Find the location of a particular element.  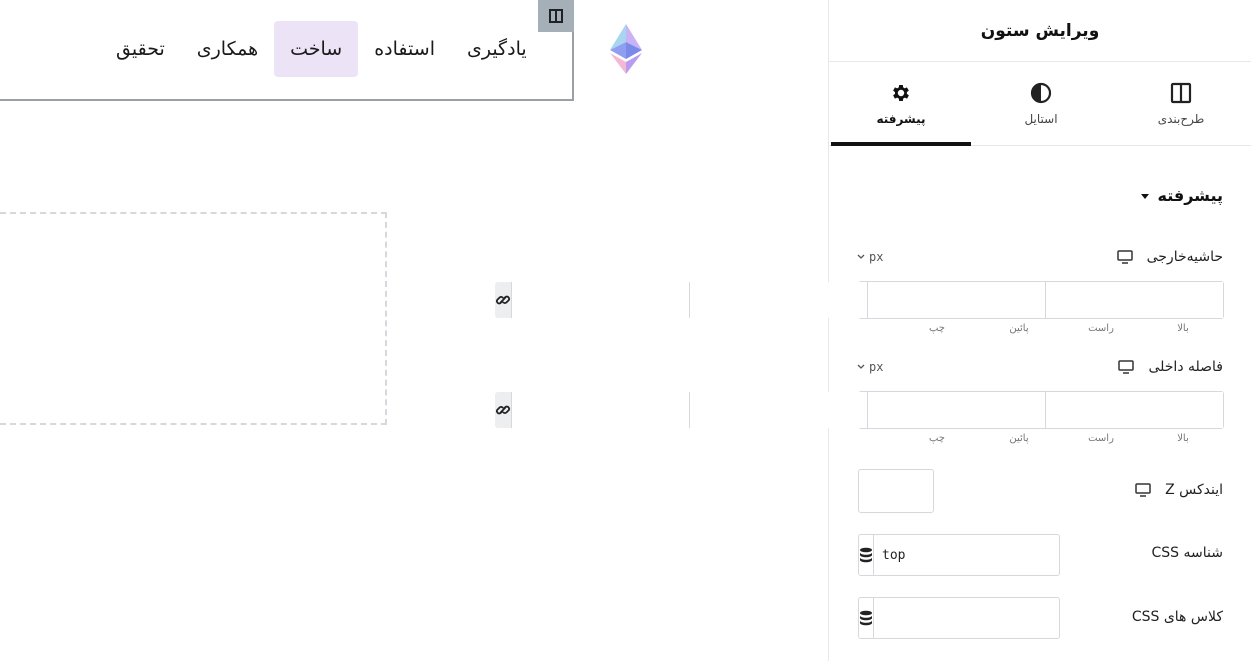

margin-unit-value: px is located at coordinates (876, 257).